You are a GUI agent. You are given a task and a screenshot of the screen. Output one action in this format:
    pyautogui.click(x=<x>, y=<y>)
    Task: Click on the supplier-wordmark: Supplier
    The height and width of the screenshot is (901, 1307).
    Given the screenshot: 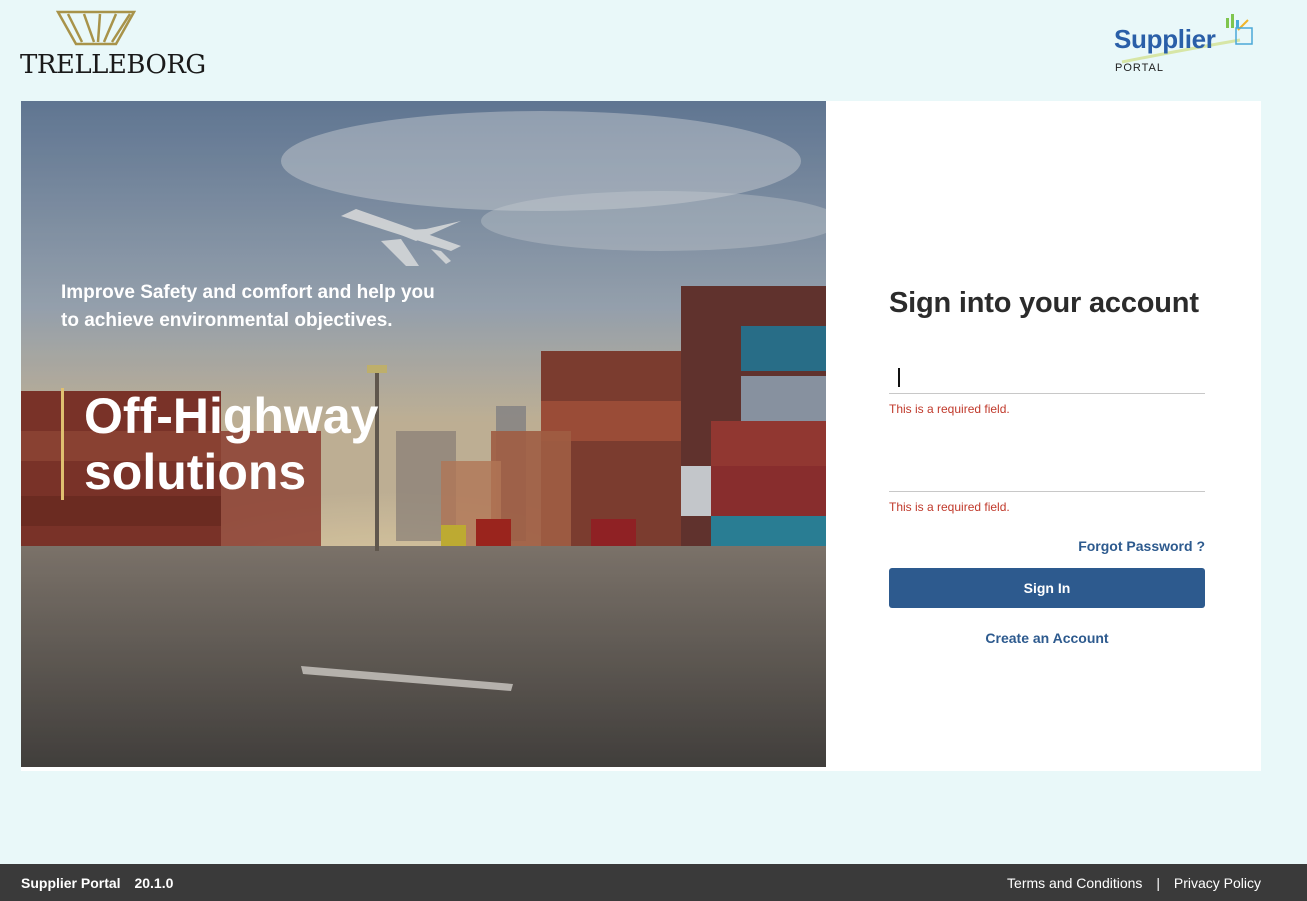 What is the action you would take?
    pyautogui.click(x=1165, y=39)
    